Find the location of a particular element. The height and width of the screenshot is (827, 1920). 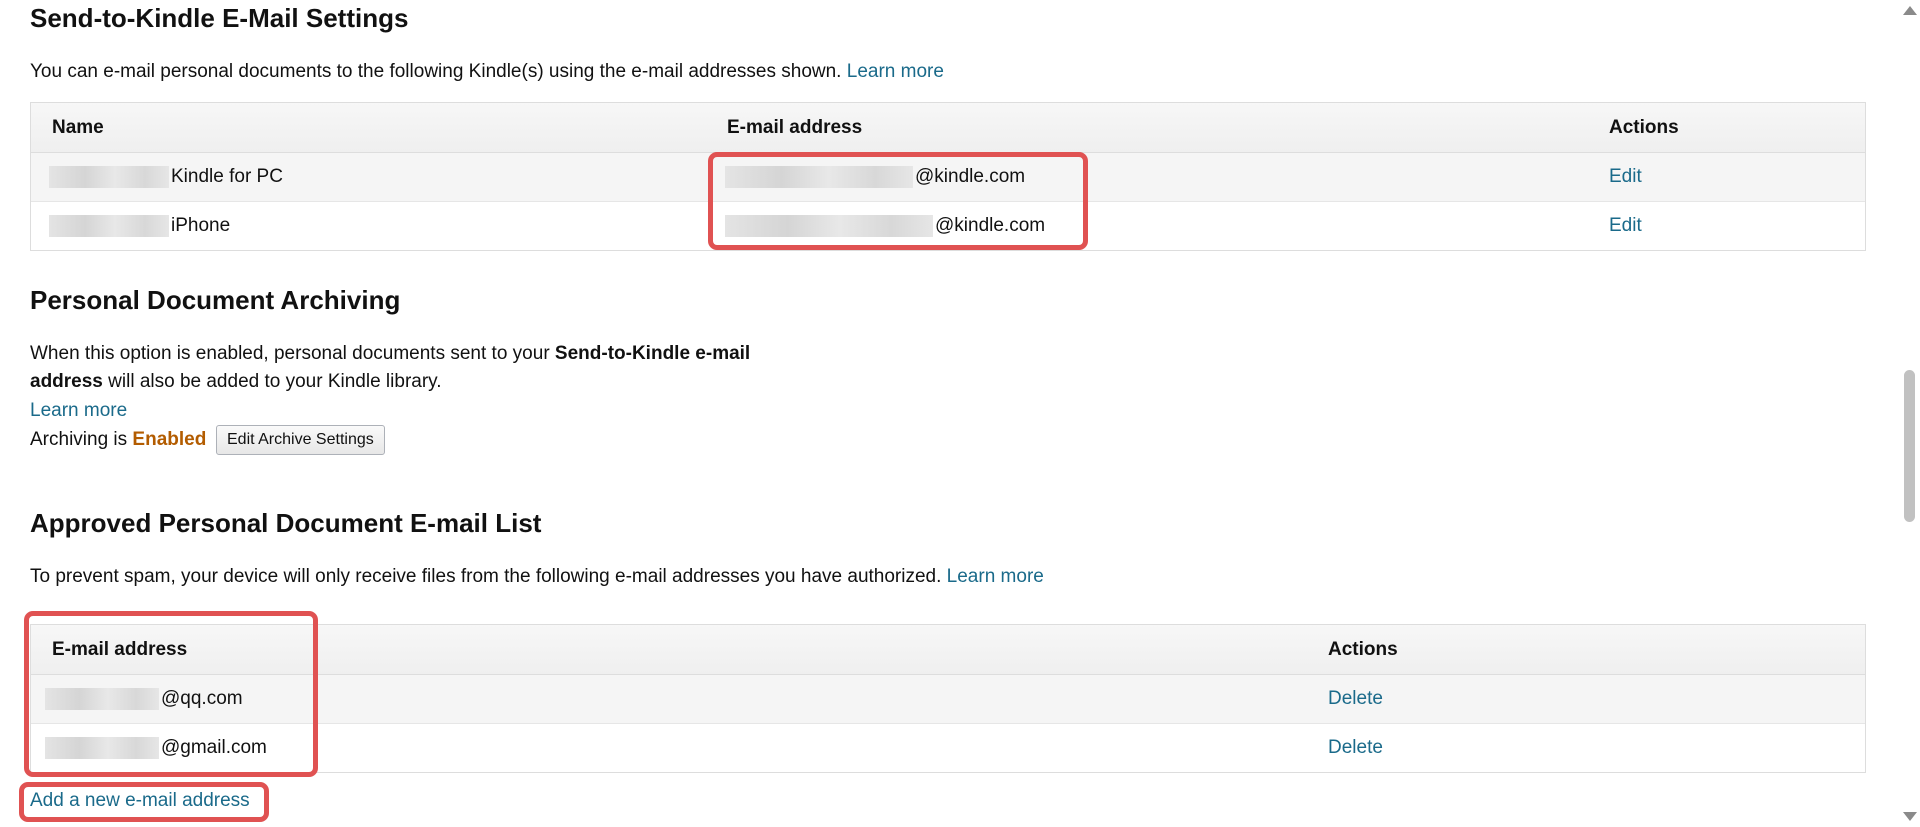

table-row: iPhone @kindle.com Edit is located at coordinates (948, 226).